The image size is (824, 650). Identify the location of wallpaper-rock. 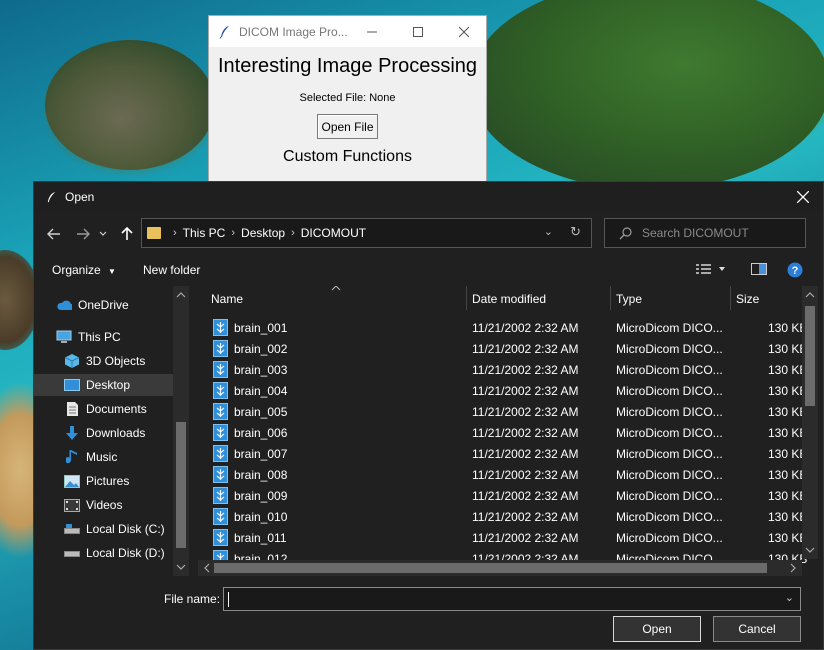
(130, 105).